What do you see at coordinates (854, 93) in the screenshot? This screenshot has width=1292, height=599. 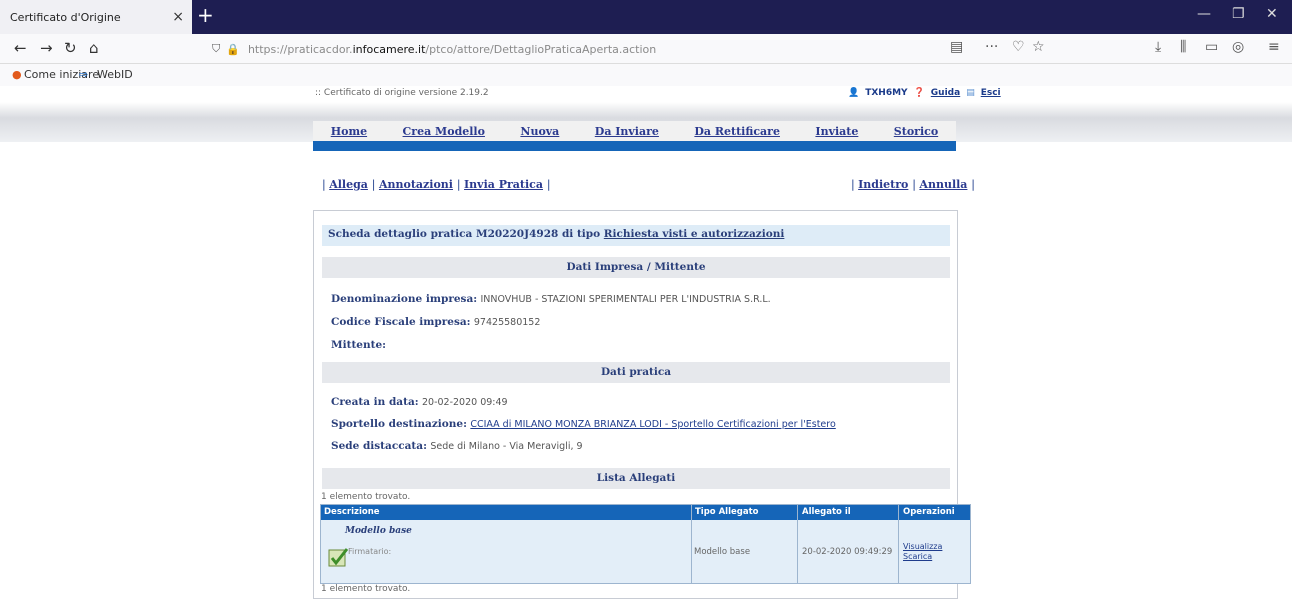 I see `user-icon: 👤` at bounding box center [854, 93].